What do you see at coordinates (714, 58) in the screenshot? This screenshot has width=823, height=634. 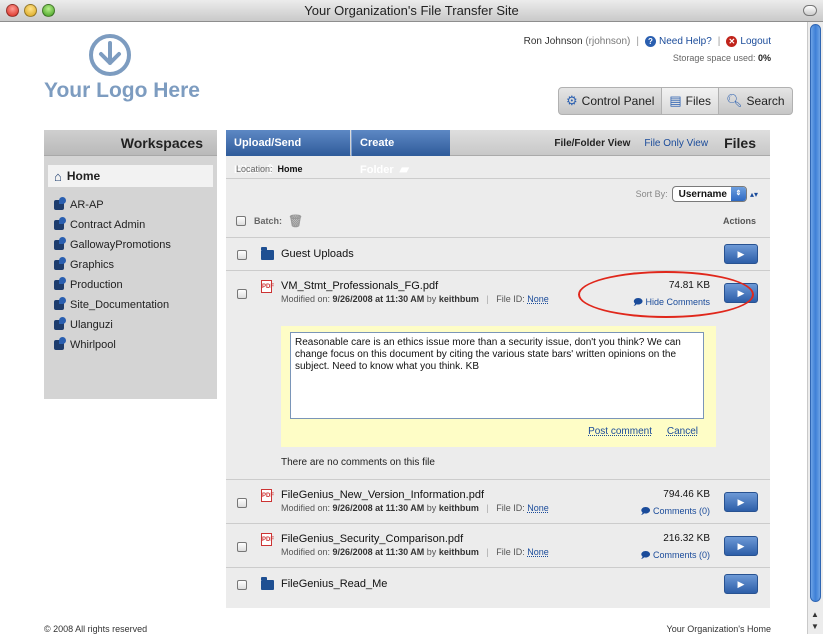 I see `storage-label: Storage space used:` at bounding box center [714, 58].